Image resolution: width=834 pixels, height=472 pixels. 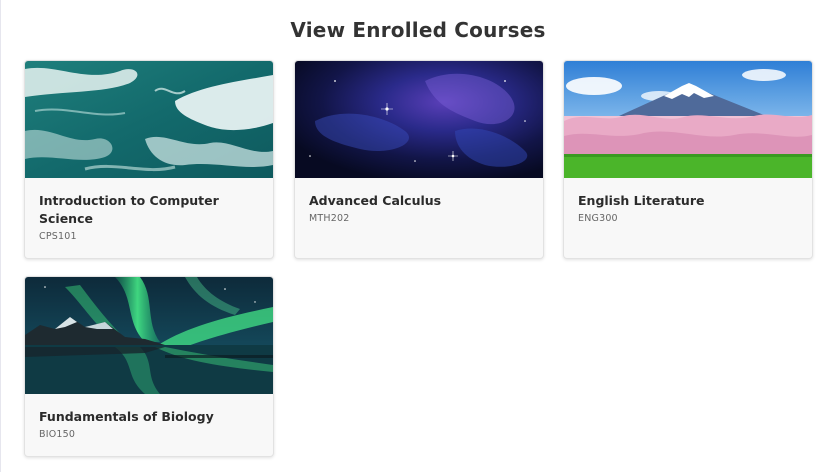 I want to click on course-code: BIO150, so click(x=57, y=434).